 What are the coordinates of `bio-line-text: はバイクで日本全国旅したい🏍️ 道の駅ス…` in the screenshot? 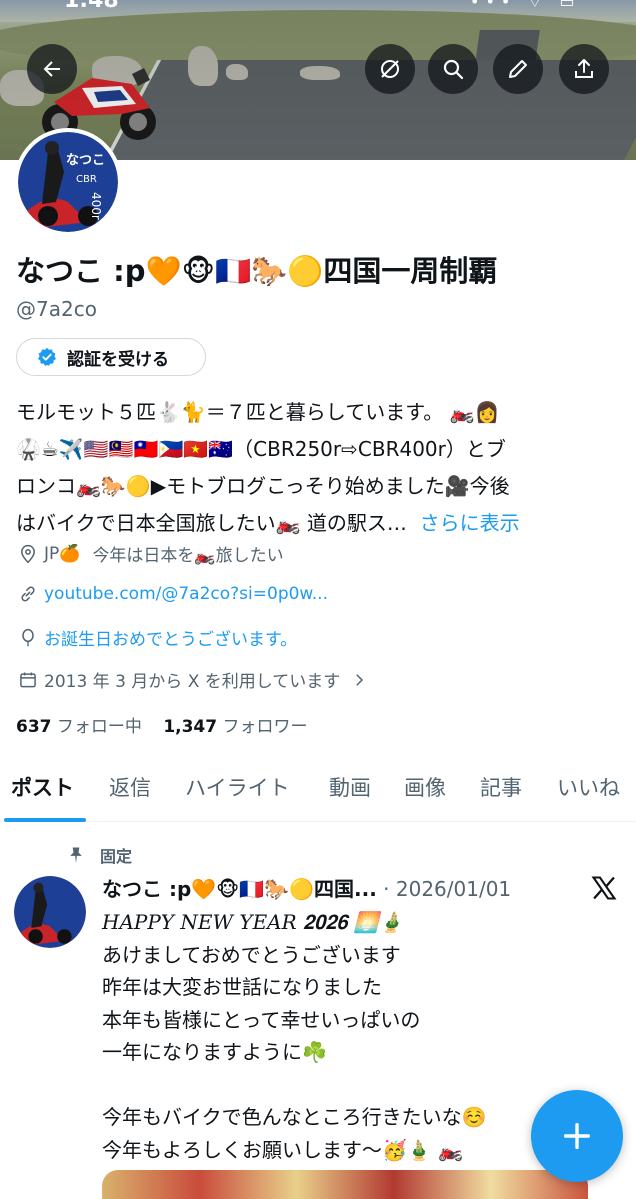 It's located at (211, 523).